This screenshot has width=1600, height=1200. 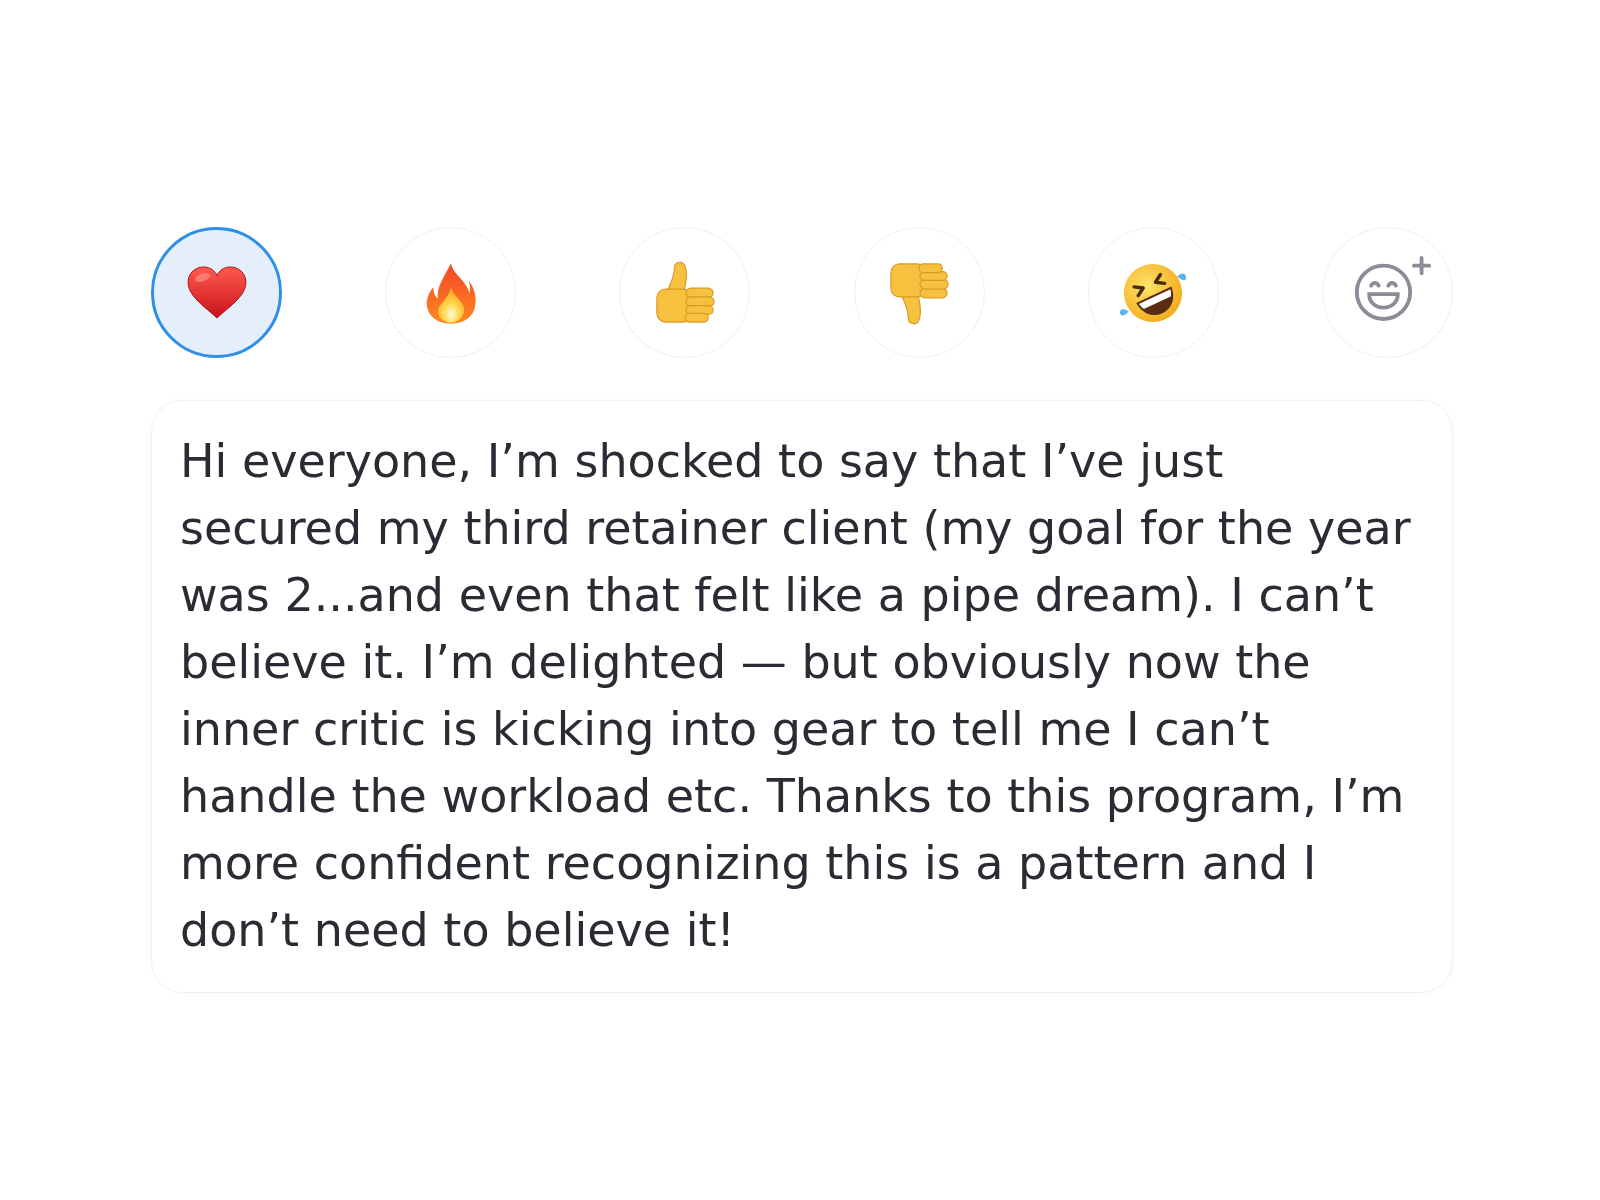 What do you see at coordinates (216, 292) in the screenshot?
I see `heart-icon` at bounding box center [216, 292].